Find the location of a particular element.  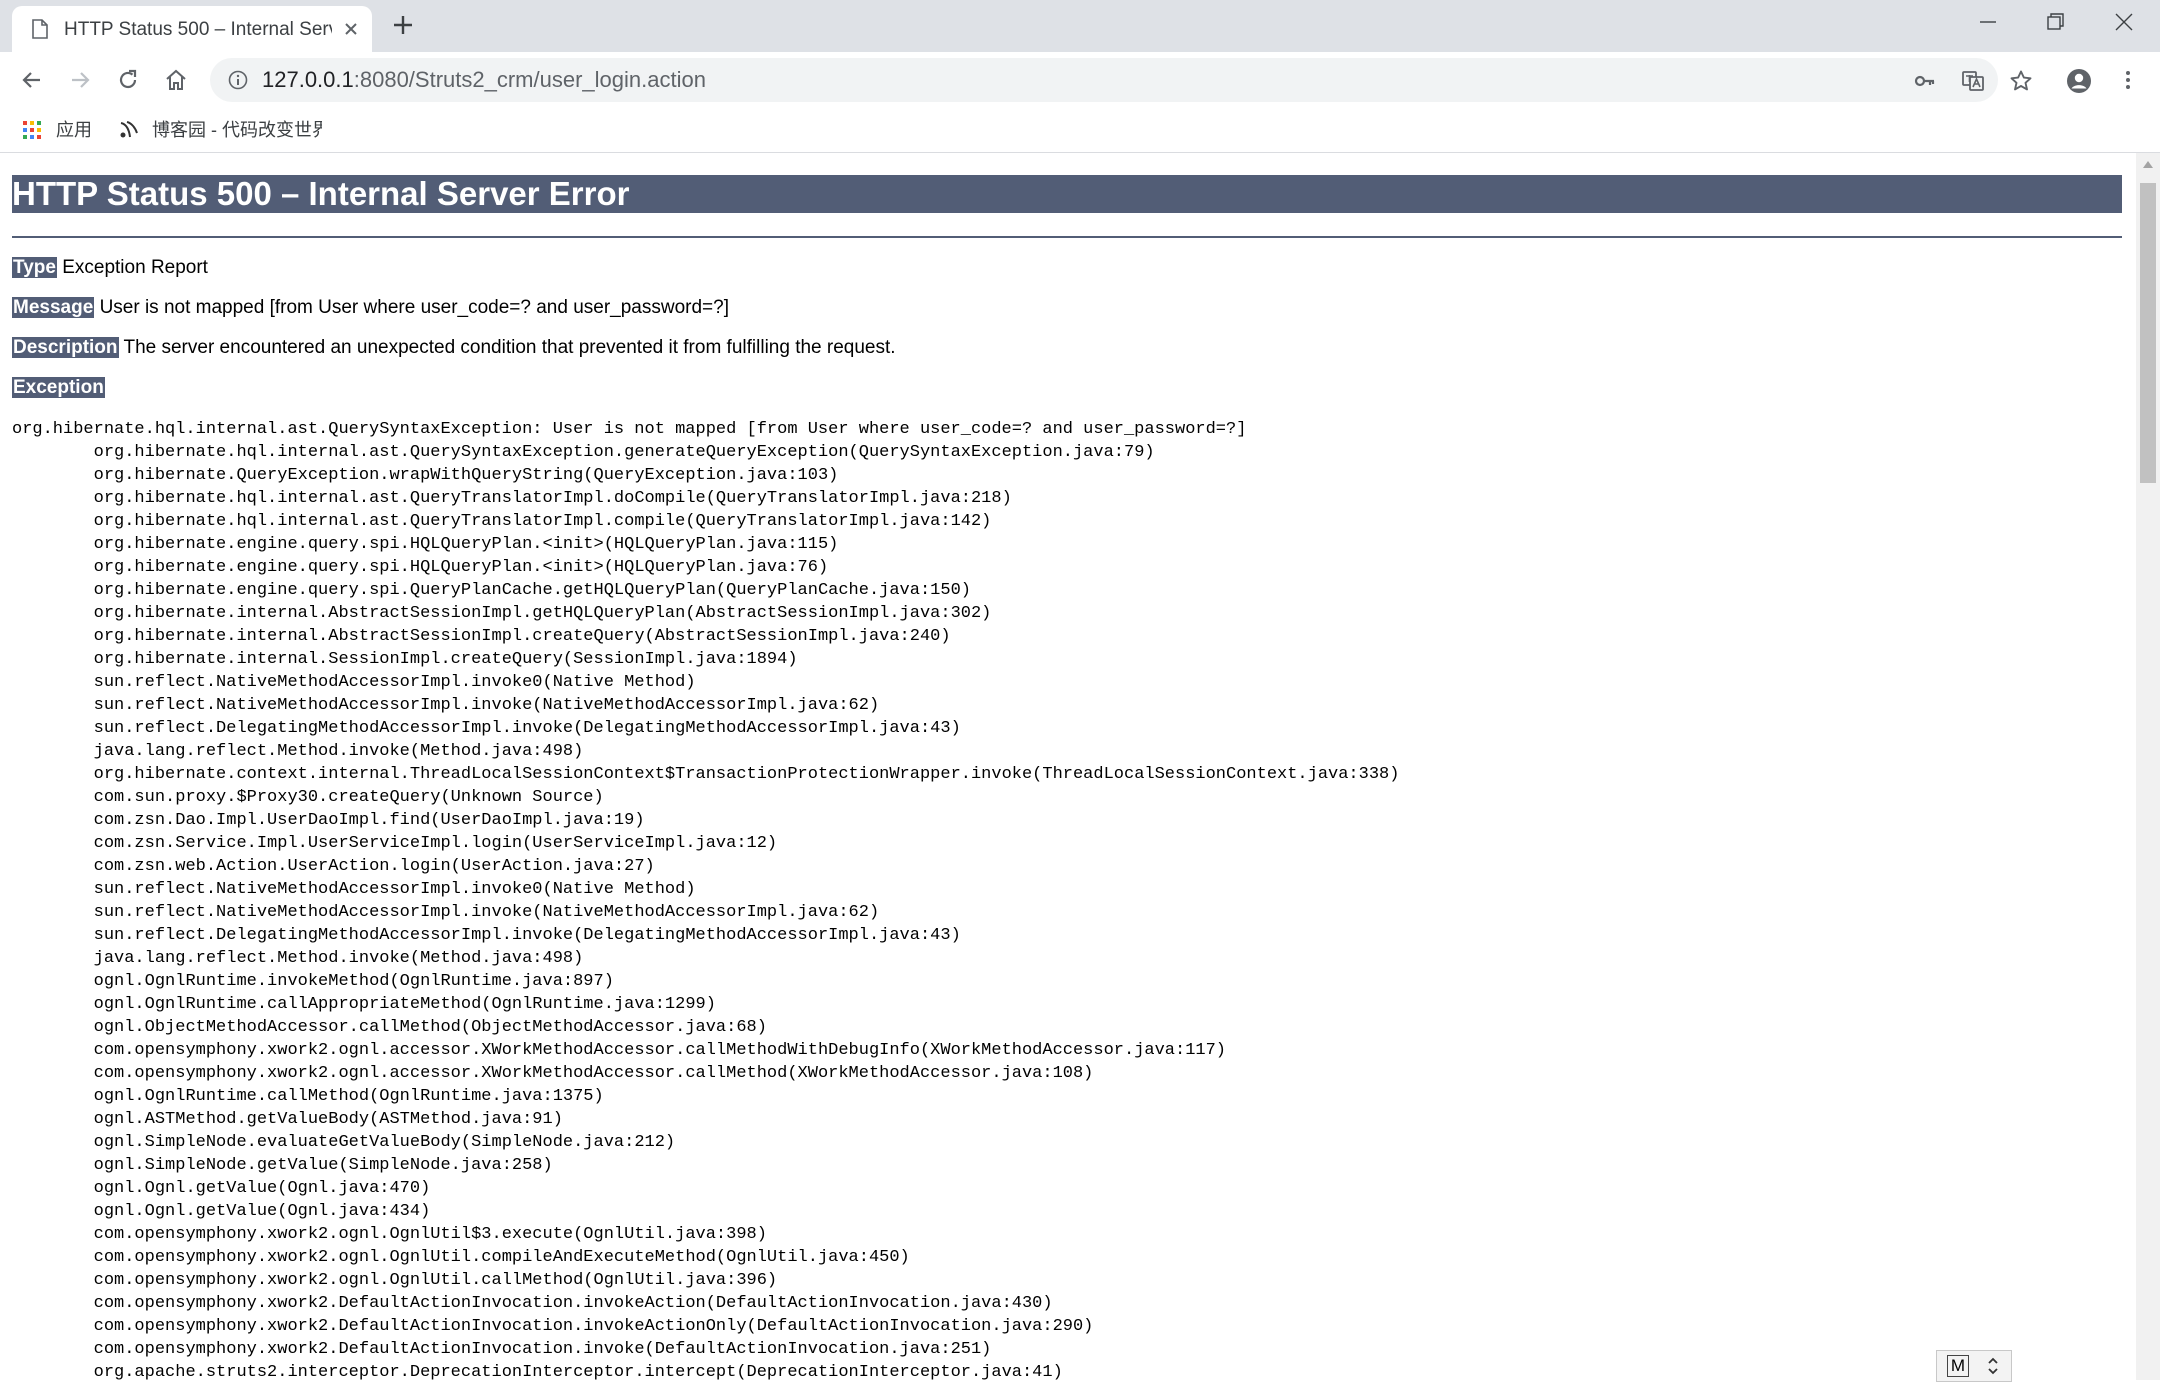

apps-grid-icon is located at coordinates (32, 132).